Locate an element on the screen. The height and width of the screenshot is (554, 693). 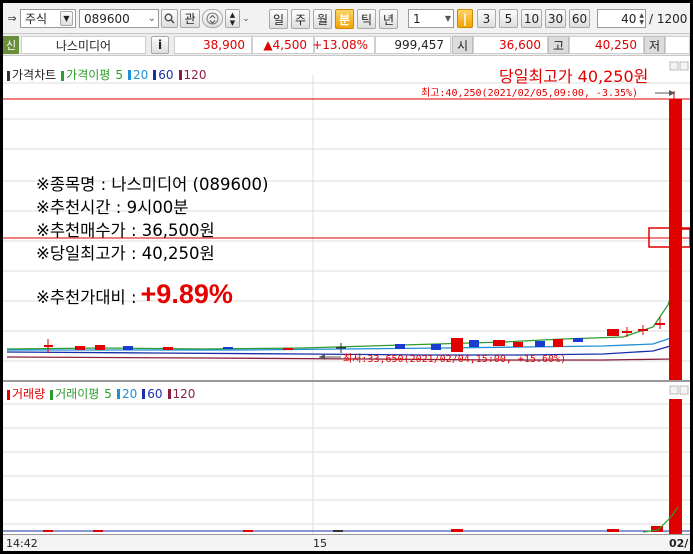
vol-ma120-icon is located at coordinates (169, 394).